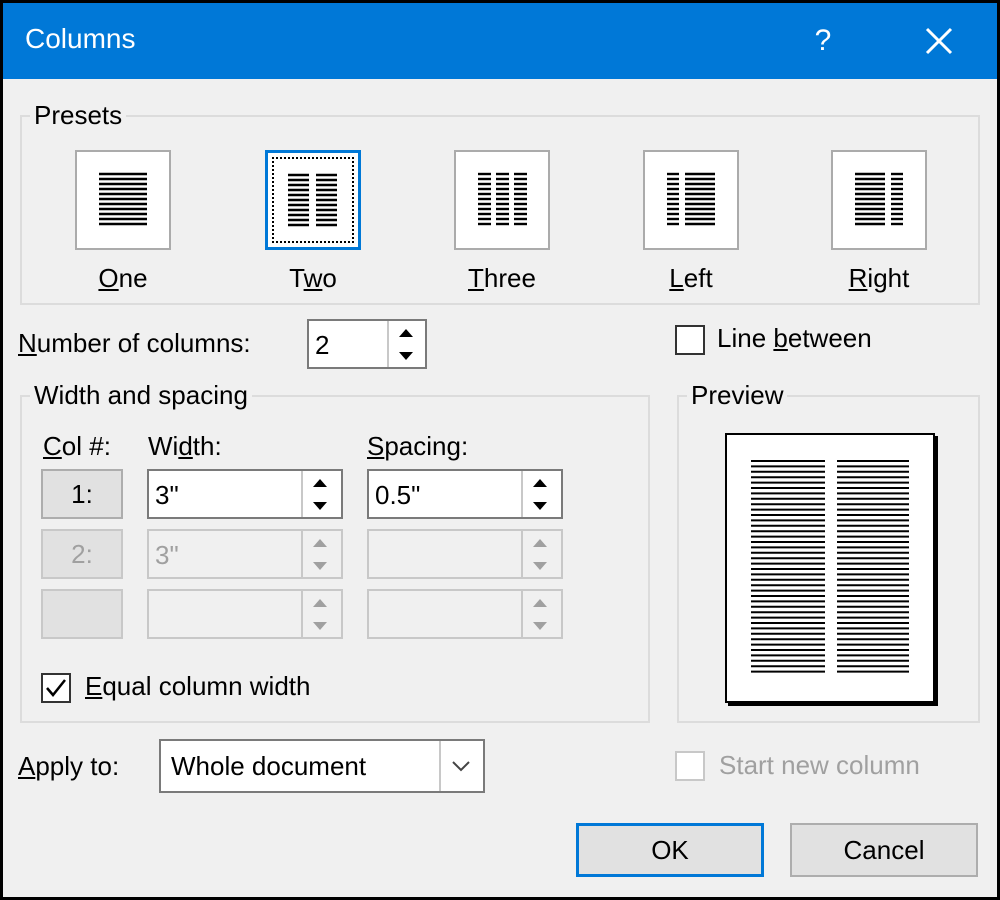 The width and height of the screenshot is (1000, 900). I want to click on col-3-width-spinner, so click(318, 614).